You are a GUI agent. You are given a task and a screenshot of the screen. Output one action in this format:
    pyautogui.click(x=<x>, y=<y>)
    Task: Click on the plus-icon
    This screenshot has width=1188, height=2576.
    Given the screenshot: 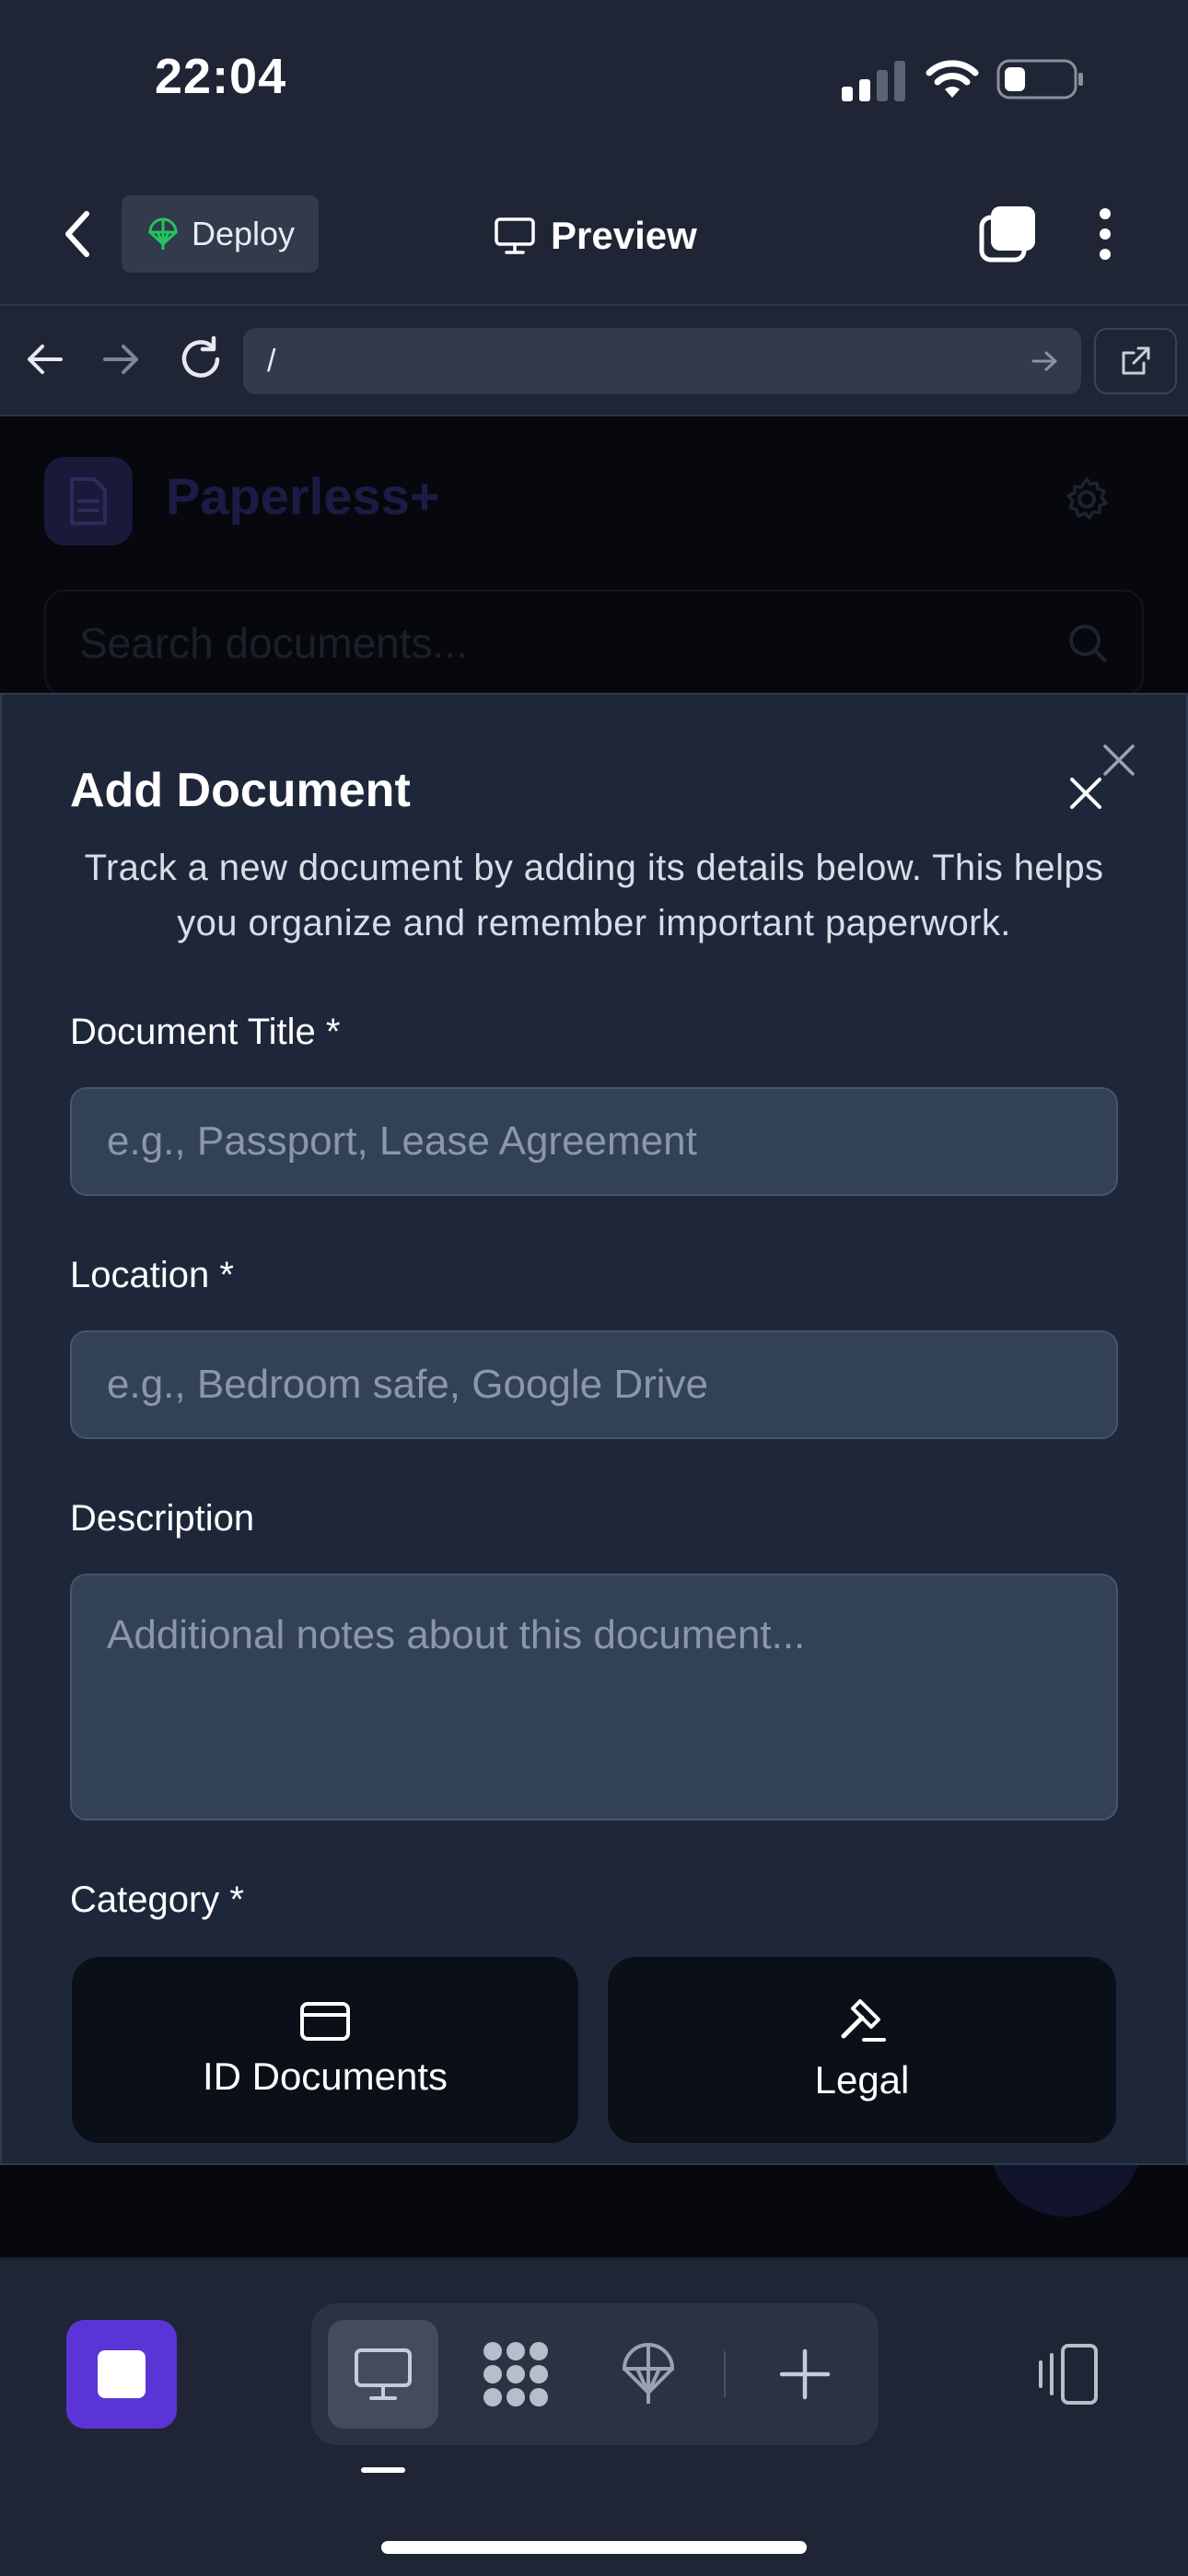 What is the action you would take?
    pyautogui.click(x=805, y=2374)
    